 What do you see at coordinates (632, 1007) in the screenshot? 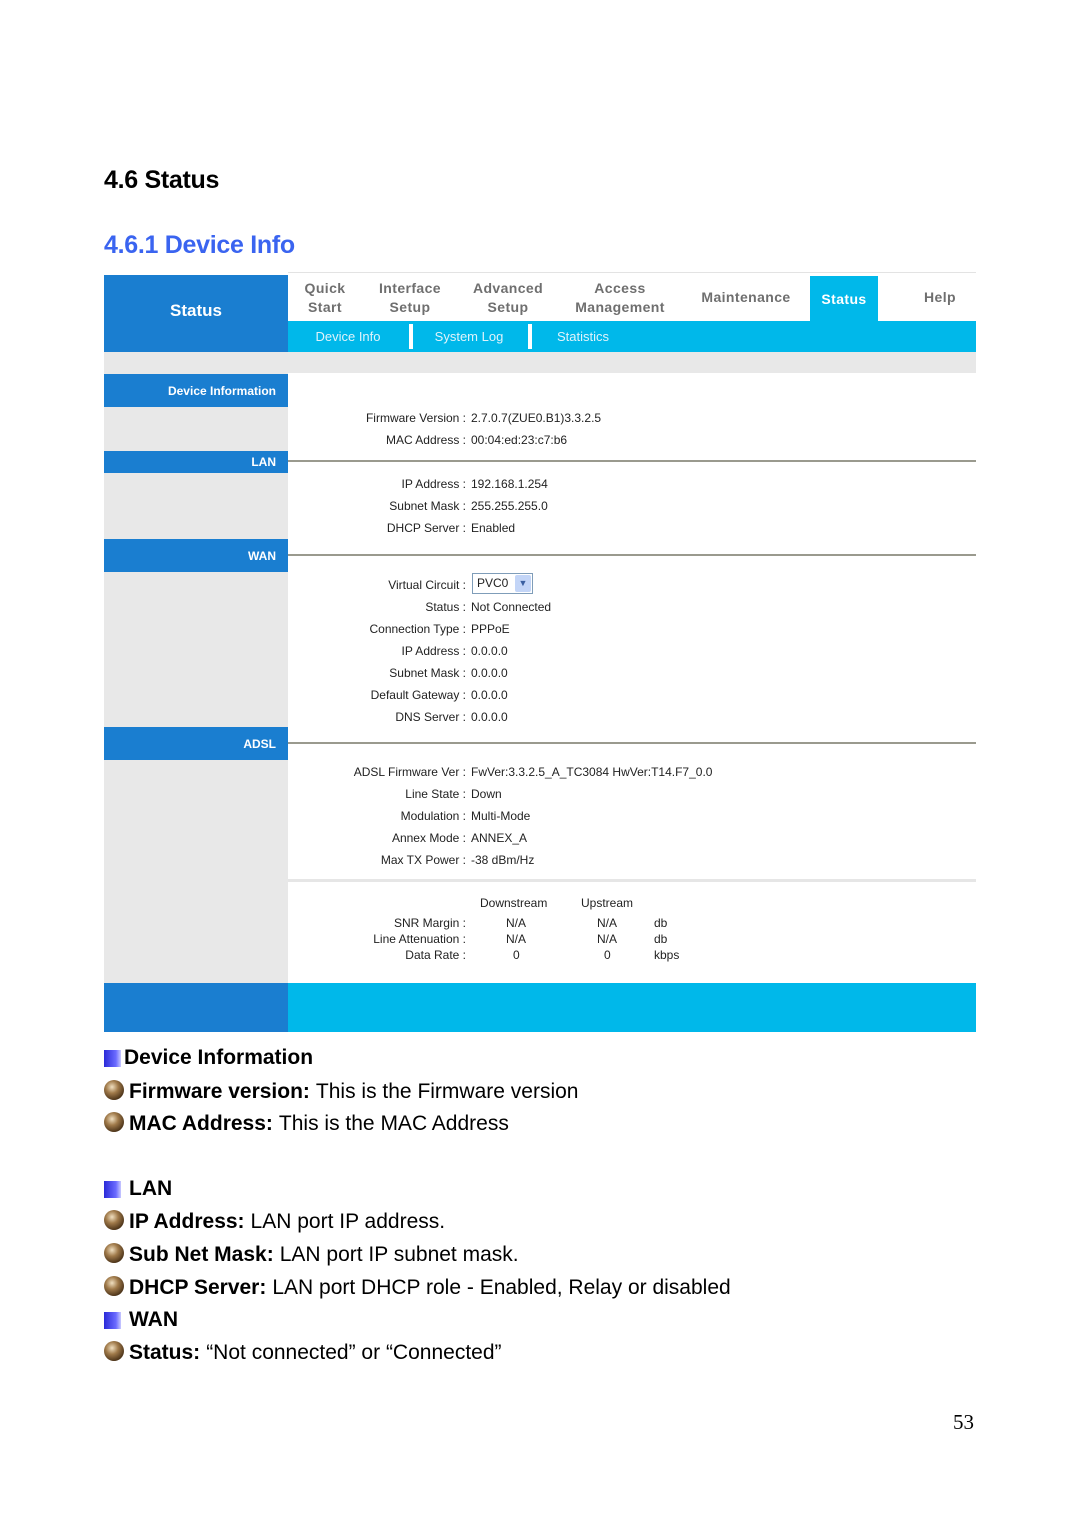
I see `footer-right-bar` at bounding box center [632, 1007].